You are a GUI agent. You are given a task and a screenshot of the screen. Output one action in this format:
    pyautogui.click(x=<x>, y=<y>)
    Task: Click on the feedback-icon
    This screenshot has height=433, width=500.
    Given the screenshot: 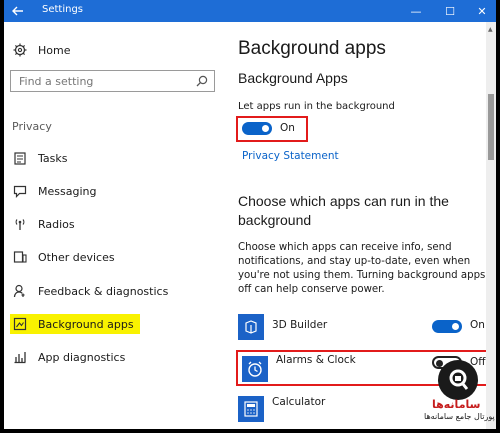 What is the action you would take?
    pyautogui.click(x=20, y=291)
    